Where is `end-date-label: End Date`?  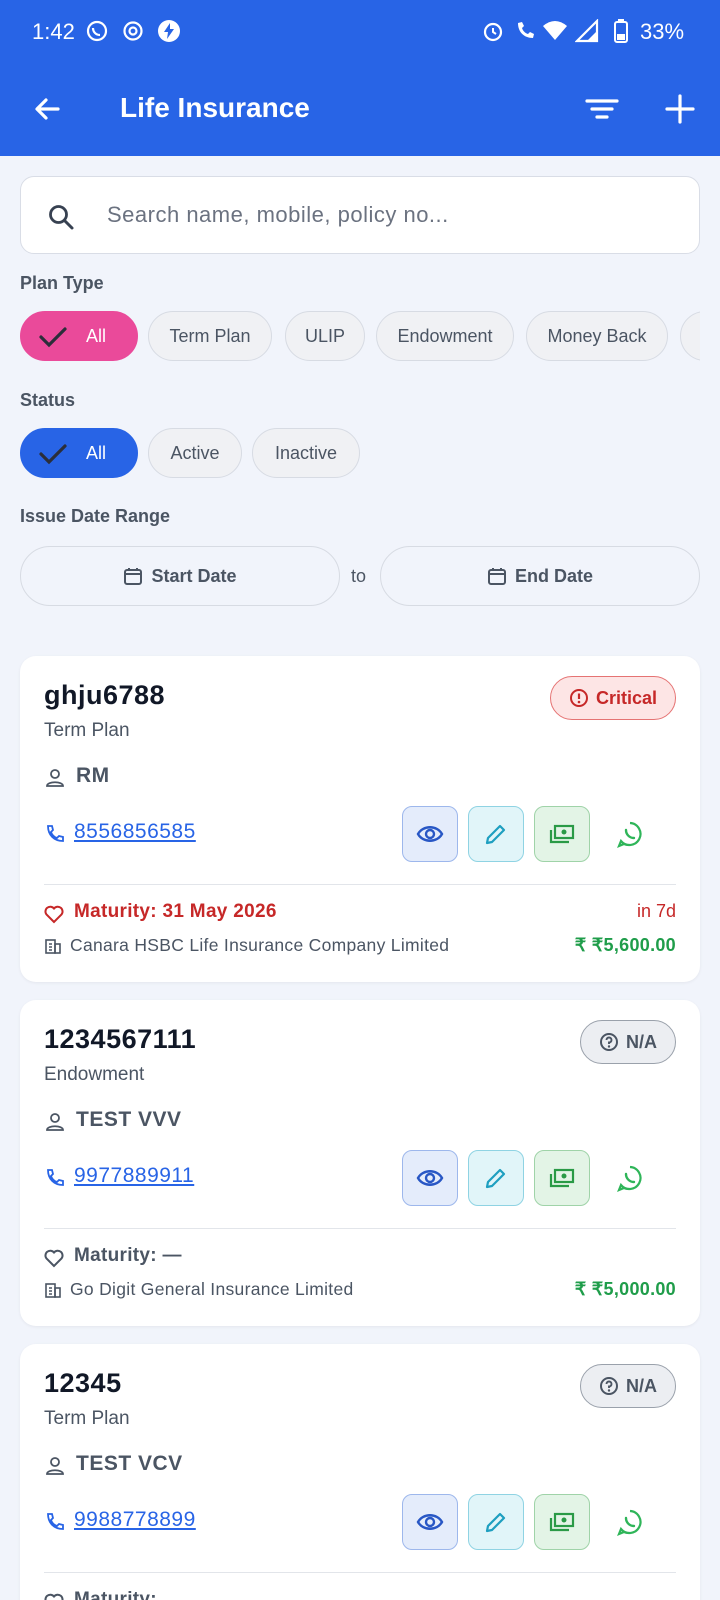 end-date-label: End Date is located at coordinates (553, 575).